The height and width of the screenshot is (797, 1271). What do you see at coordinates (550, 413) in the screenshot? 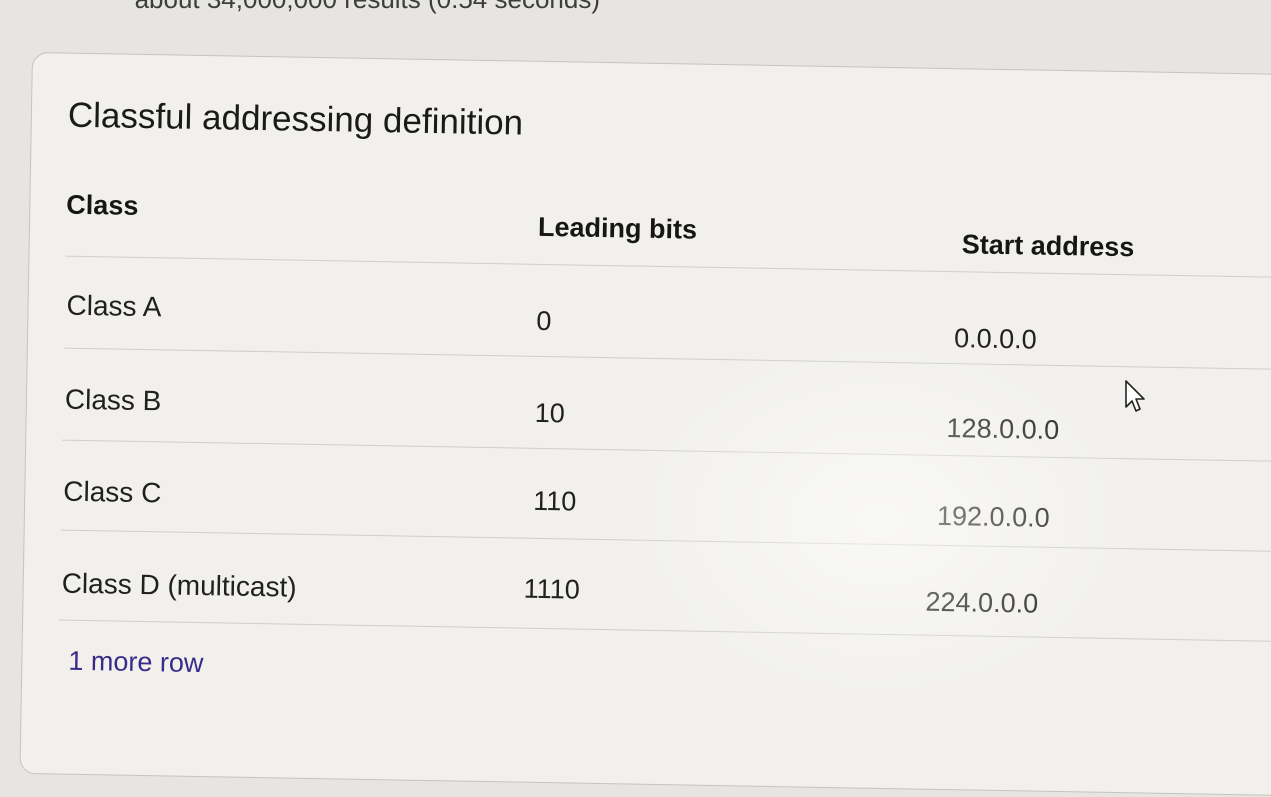
I see `cell-leading-bits: 10` at bounding box center [550, 413].